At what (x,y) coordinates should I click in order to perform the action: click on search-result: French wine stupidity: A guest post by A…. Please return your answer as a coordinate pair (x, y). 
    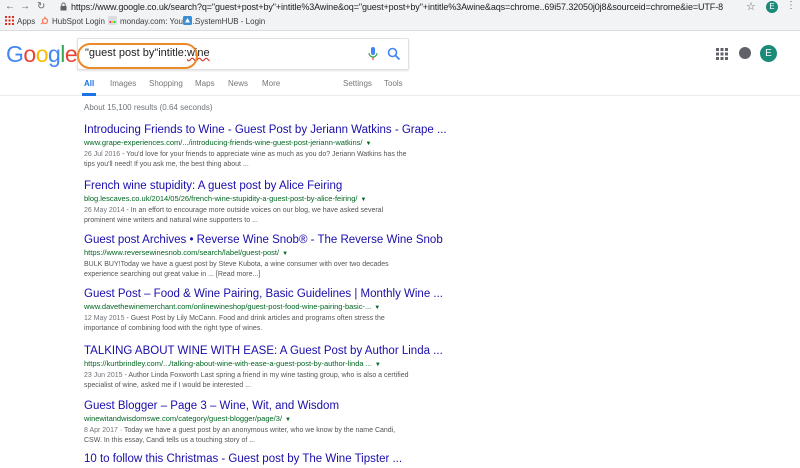
    Looking at the image, I should click on (249, 202).